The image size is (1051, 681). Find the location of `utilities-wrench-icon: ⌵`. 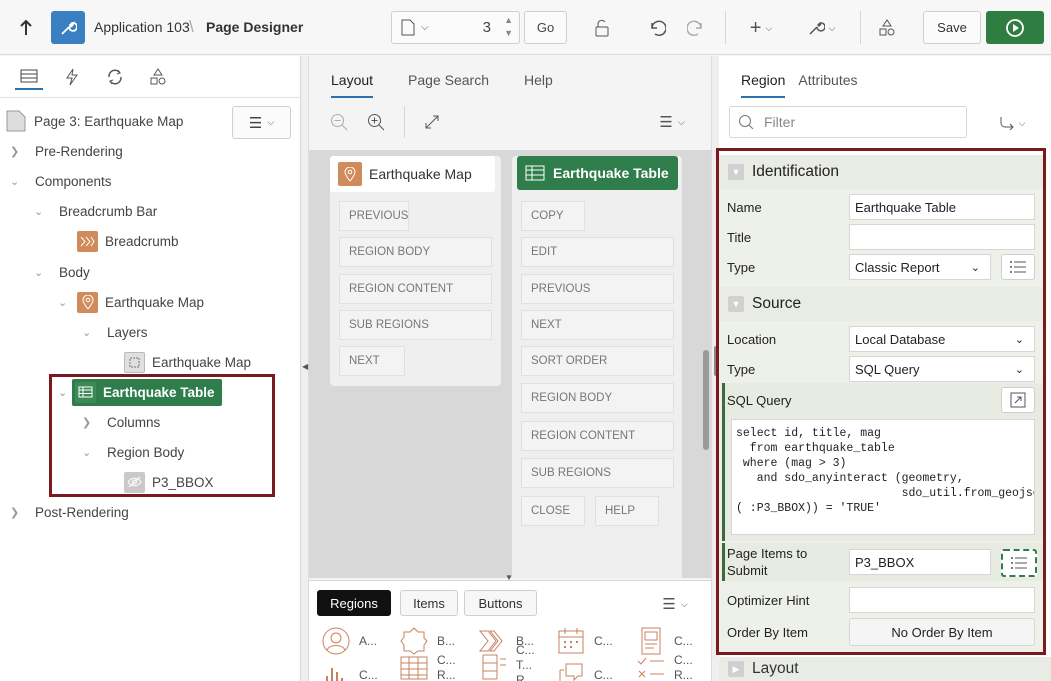

utilities-wrench-icon: ⌵ is located at coordinates (821, 28).